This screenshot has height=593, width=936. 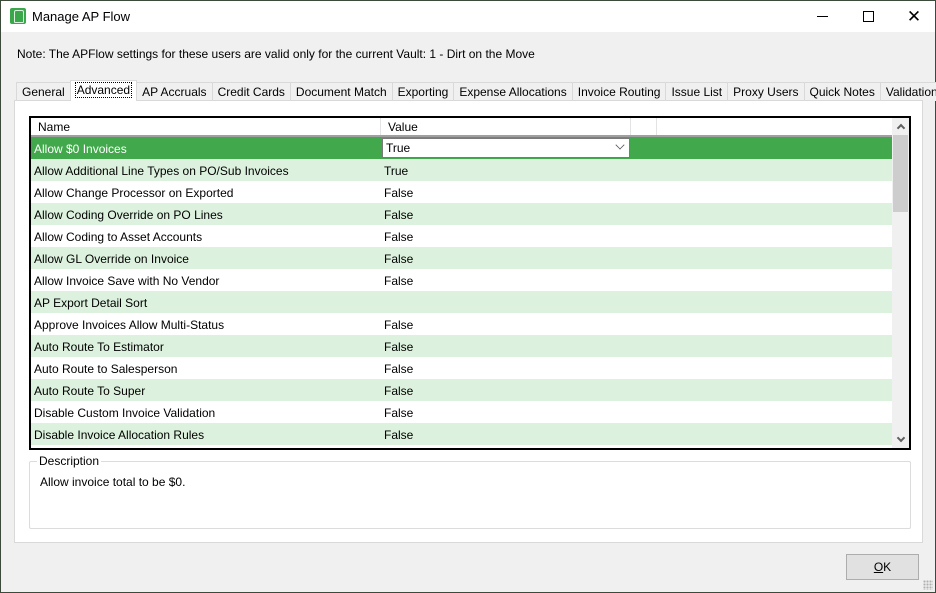 What do you see at coordinates (462, 412) in the screenshot?
I see `table-row: Disable Custom Invoice Validation False` at bounding box center [462, 412].